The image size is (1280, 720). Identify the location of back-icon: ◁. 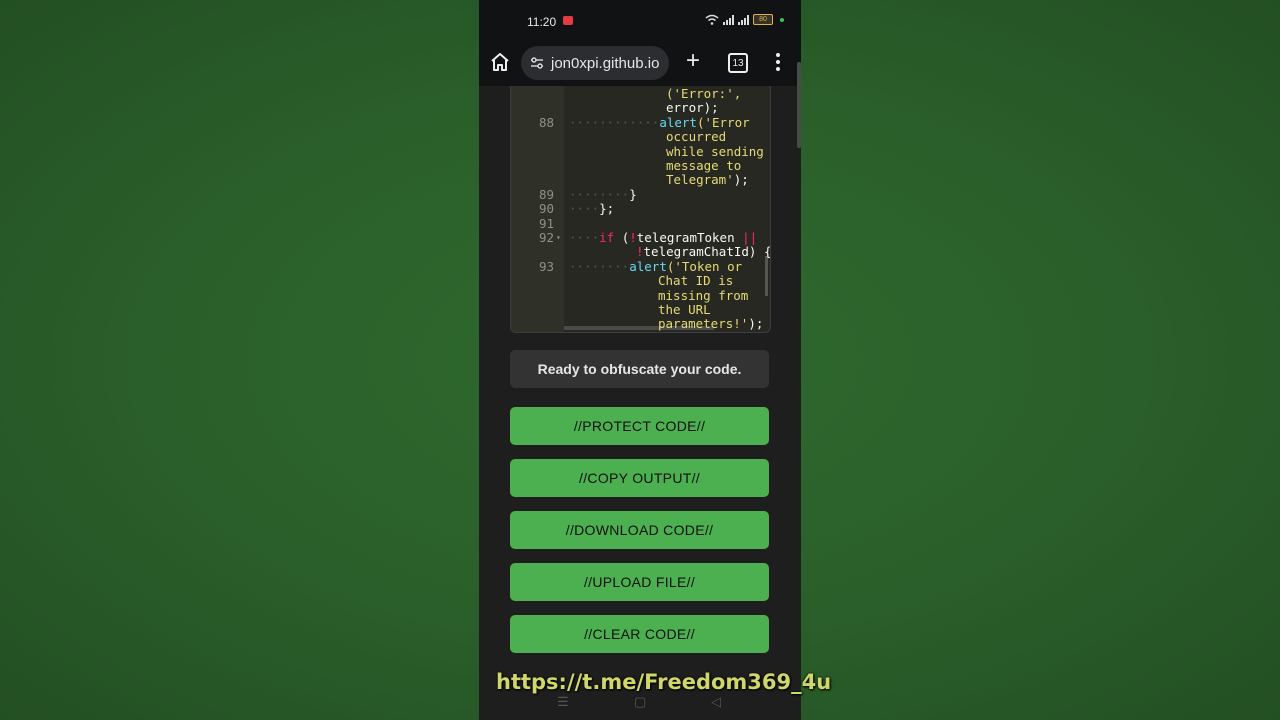
(716, 702).